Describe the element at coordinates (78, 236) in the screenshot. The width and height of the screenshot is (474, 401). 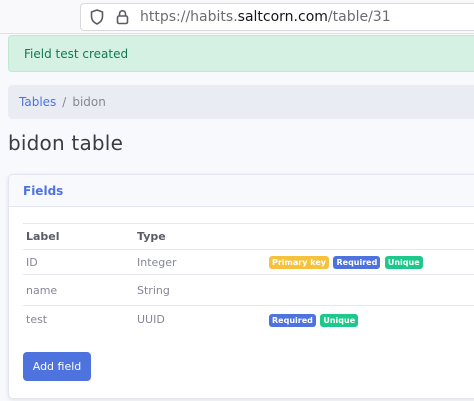
I see `column-header-label: Label` at that location.